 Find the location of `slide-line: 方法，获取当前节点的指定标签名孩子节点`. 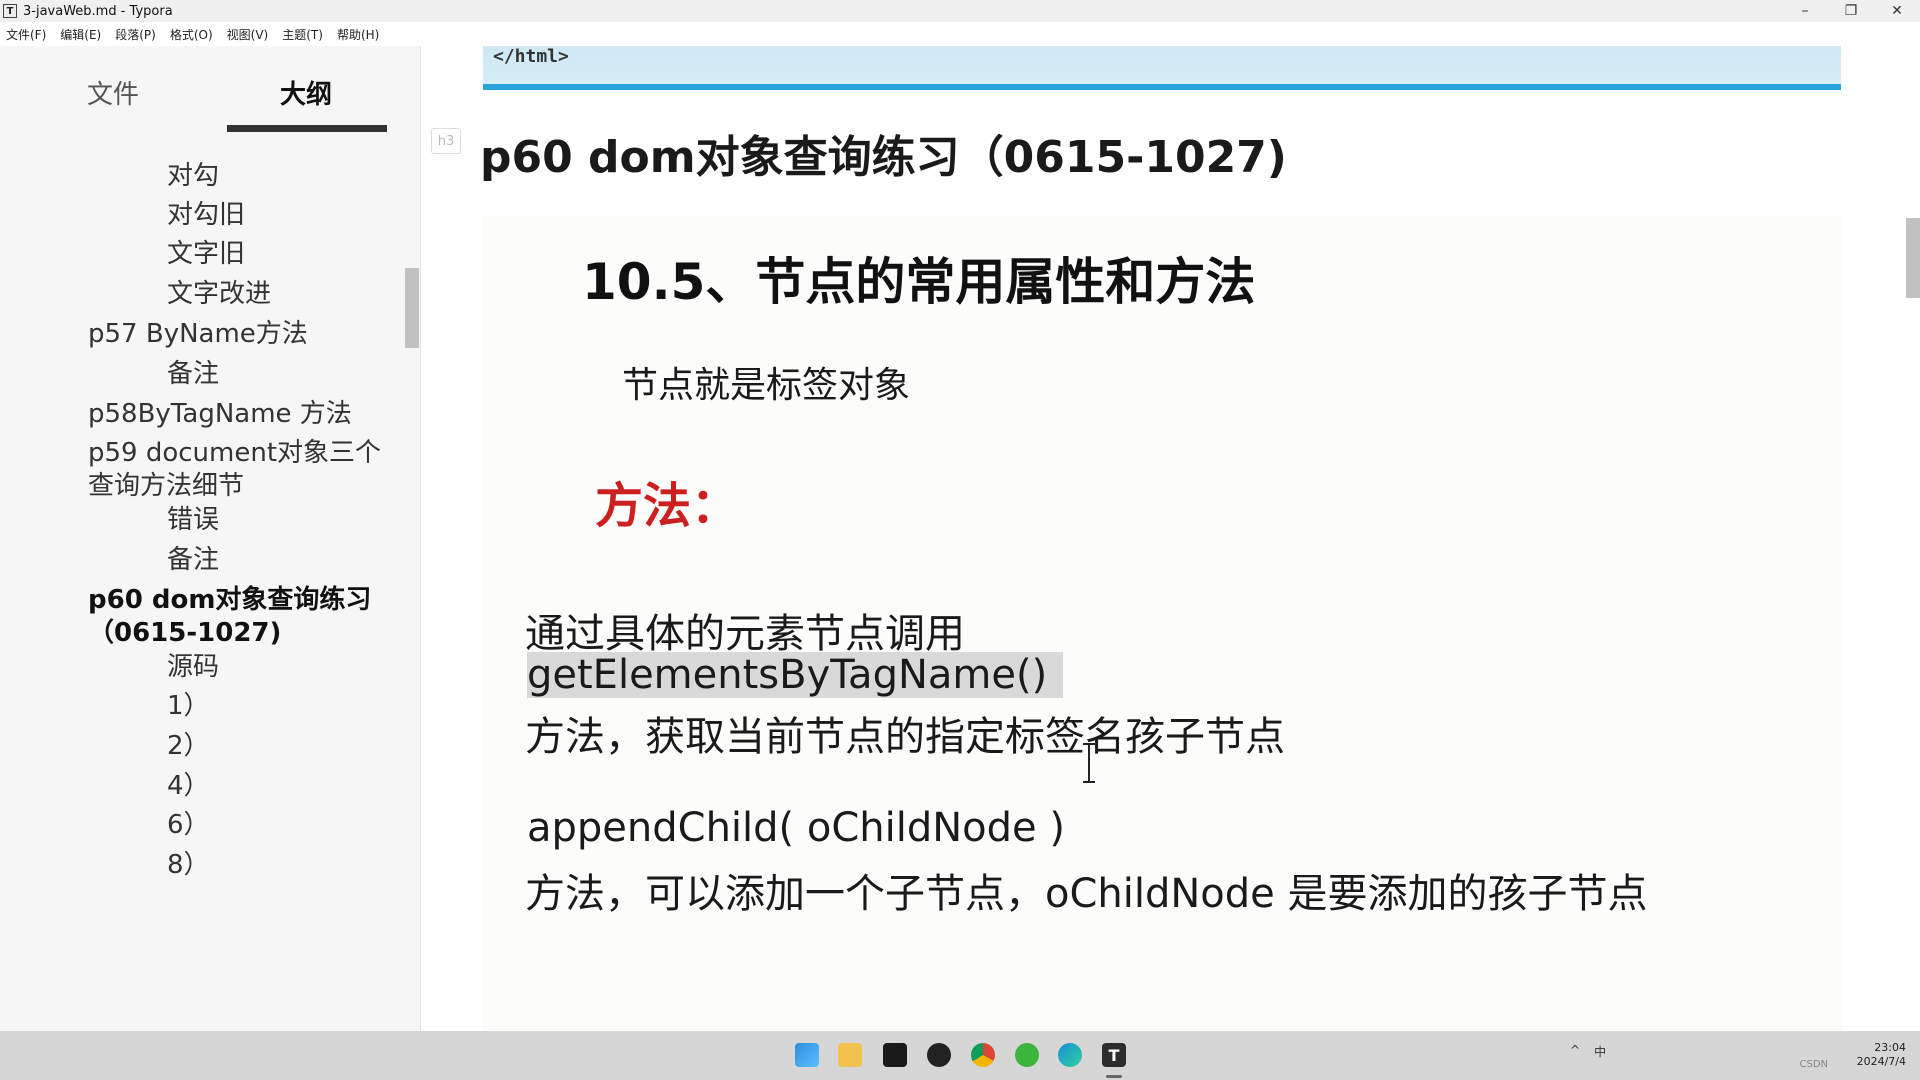

slide-line: 方法，获取当前节点的指定标签名孩子节点 is located at coordinates (905, 737).